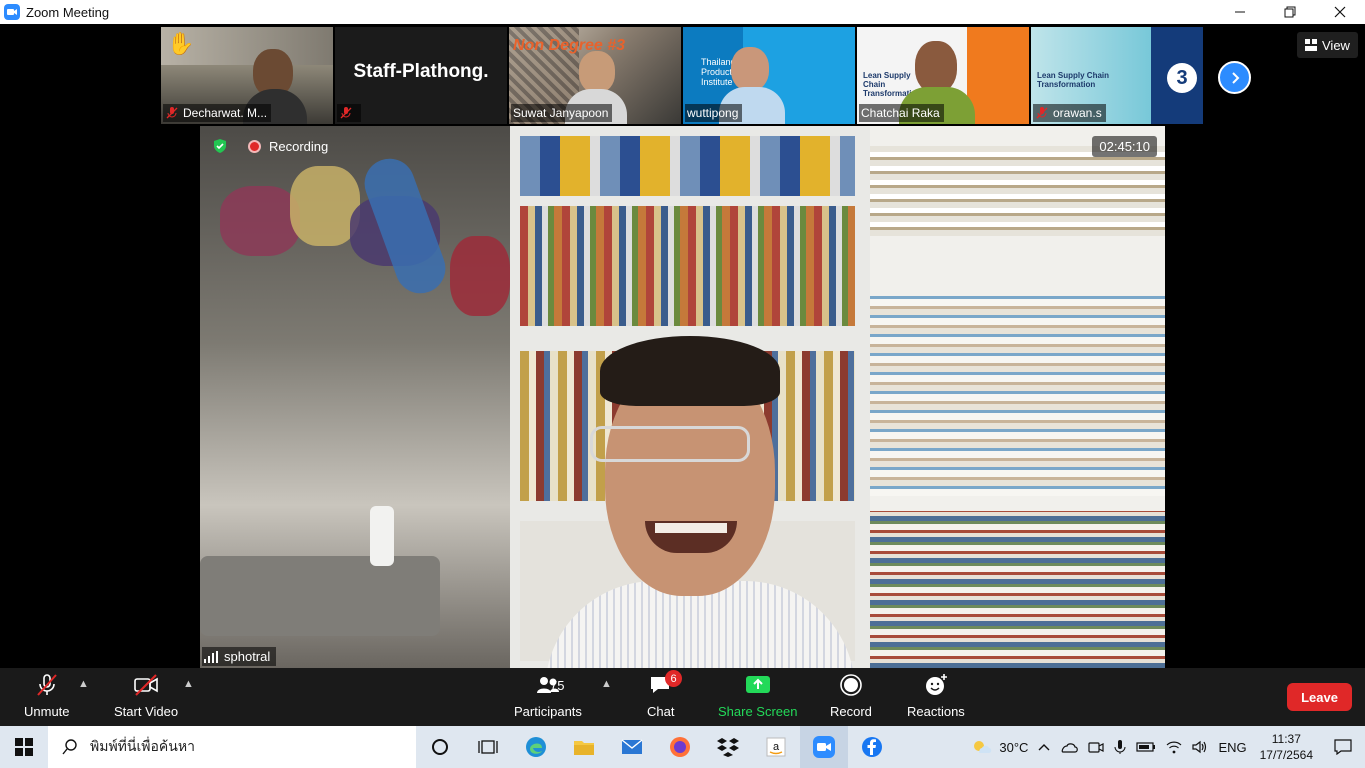 The width and height of the screenshot is (1365, 768). What do you see at coordinates (936, 684) in the screenshot?
I see `smiley-plus-icon` at bounding box center [936, 684].